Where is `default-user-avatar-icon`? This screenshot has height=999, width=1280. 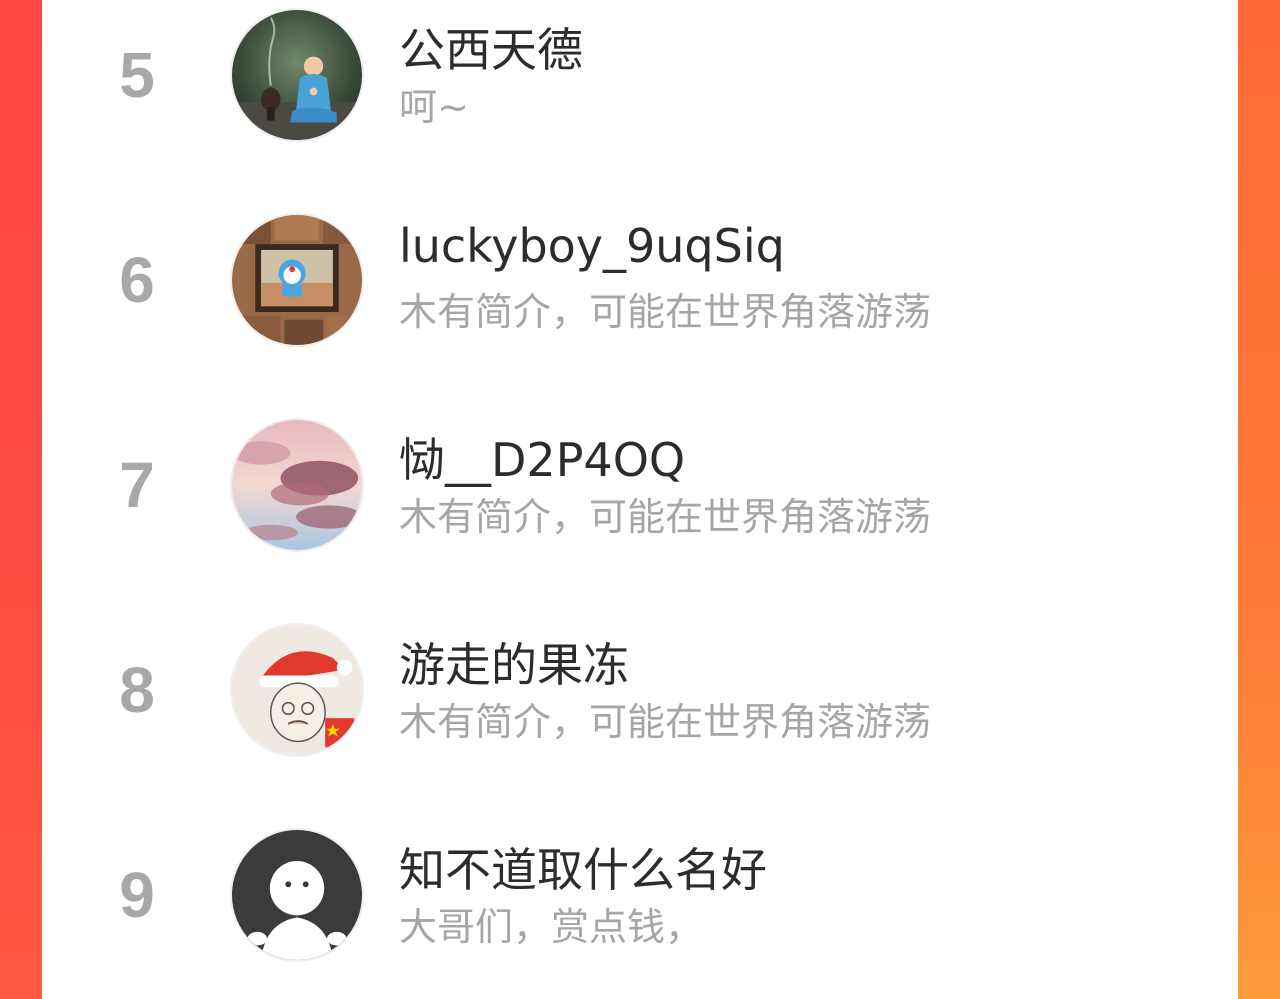 default-user-avatar-icon is located at coordinates (297, 895).